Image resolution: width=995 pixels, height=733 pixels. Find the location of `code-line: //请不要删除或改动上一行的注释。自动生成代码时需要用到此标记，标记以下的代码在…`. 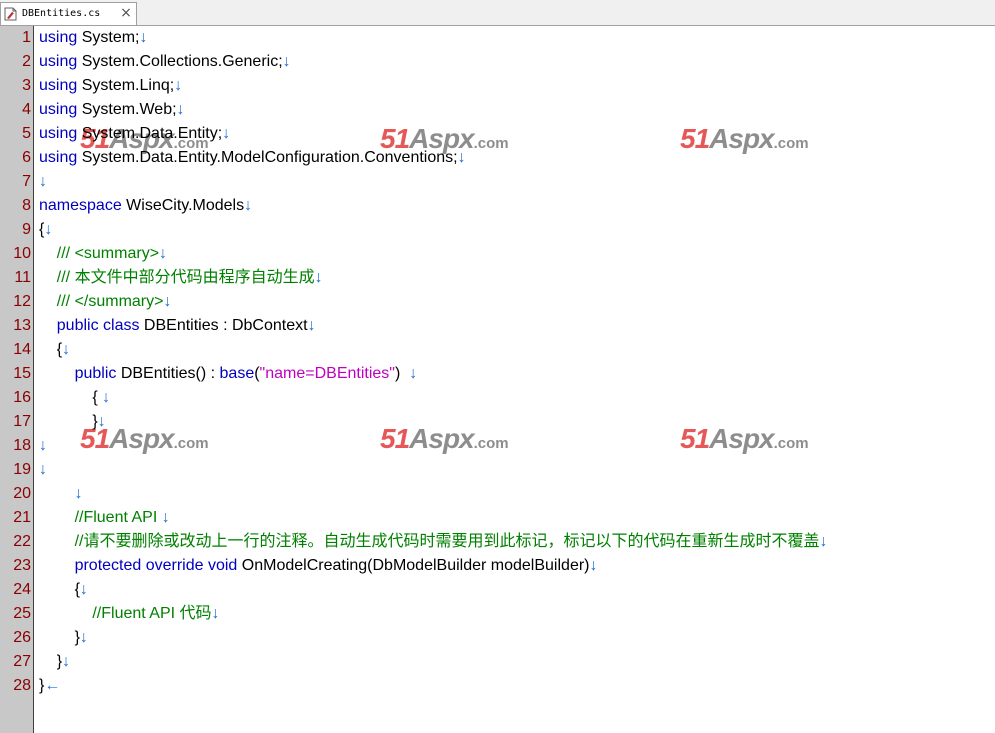

code-line: //请不要删除或改动上一行的注释。自动生成代码时需要用到此标记，标记以下的代码在… is located at coordinates (433, 542).